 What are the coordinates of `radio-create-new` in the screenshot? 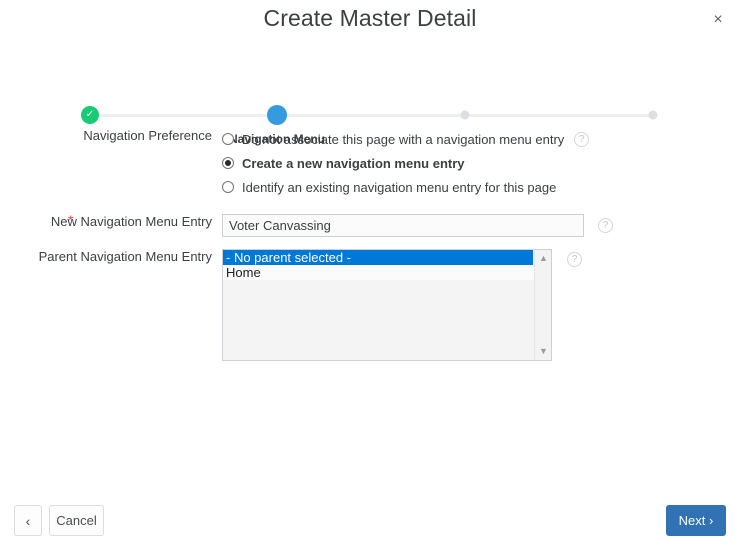 It's located at (228, 163).